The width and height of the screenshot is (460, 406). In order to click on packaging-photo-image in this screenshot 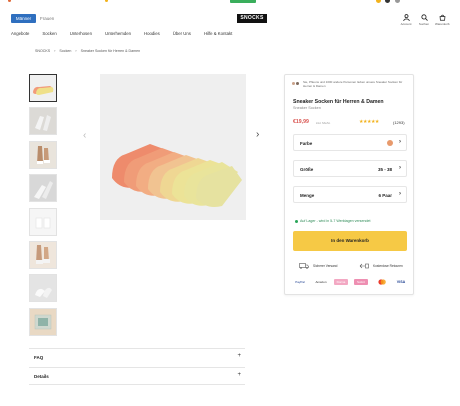, I will do `click(43, 321)`.